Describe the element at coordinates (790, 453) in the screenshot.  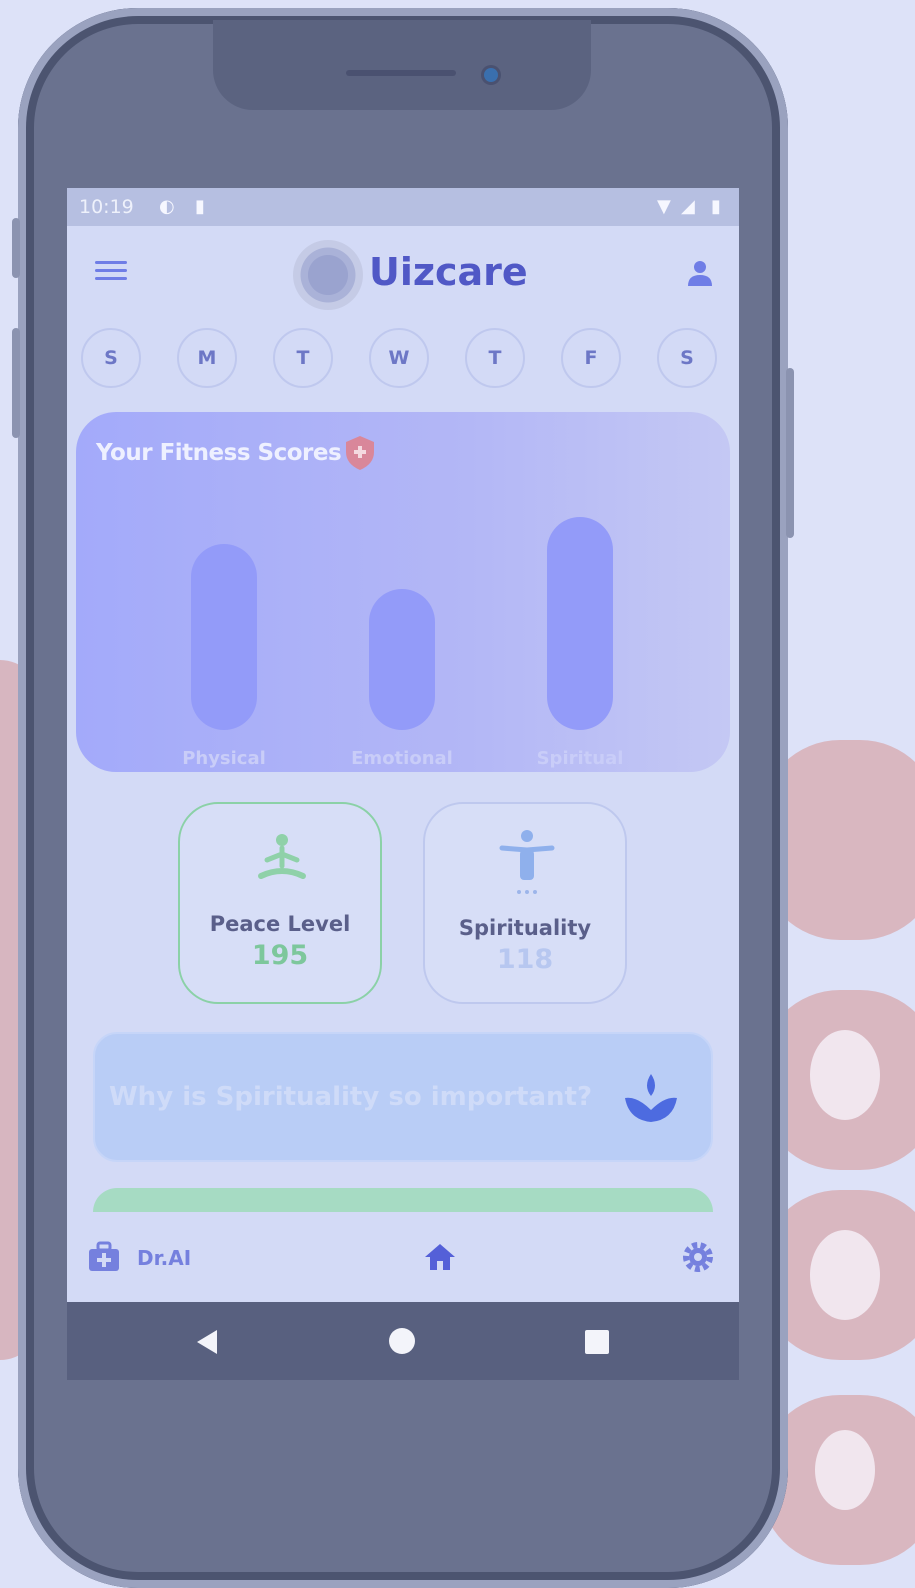
I see `power-button` at that location.